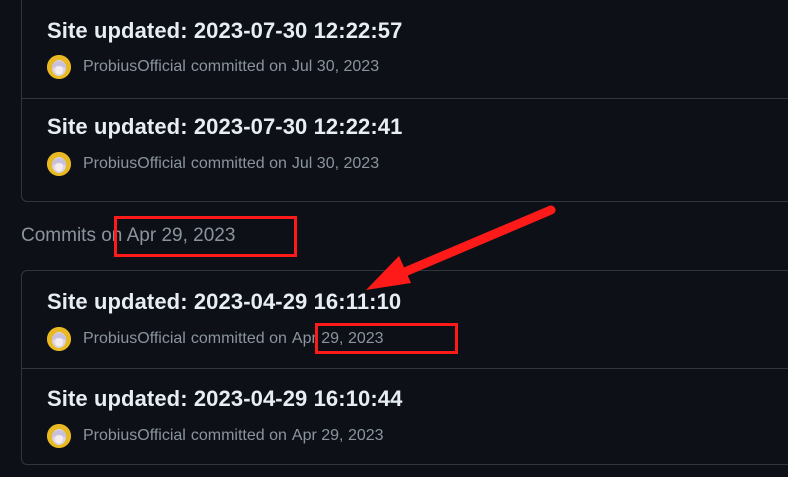  What do you see at coordinates (181, 235) in the screenshot?
I see `commit-group-heading-date: Apr 29, 2023` at bounding box center [181, 235].